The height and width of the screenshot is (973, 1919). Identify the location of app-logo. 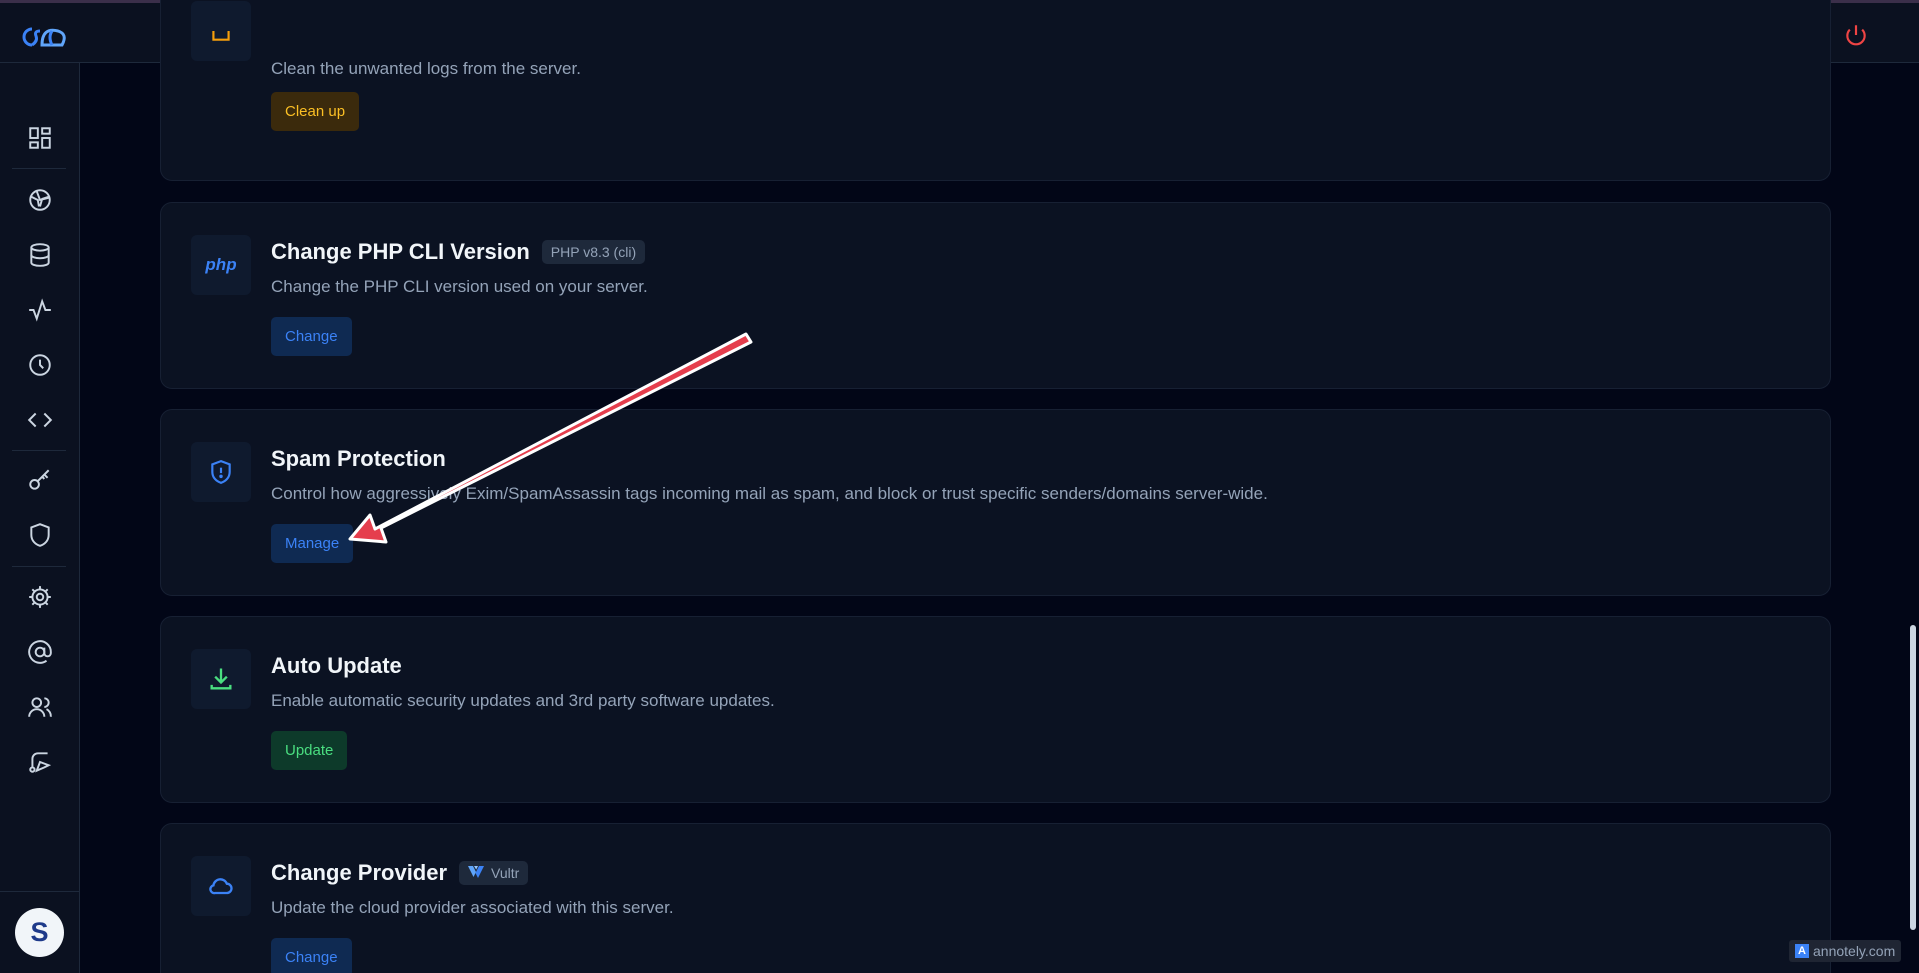
(45, 36).